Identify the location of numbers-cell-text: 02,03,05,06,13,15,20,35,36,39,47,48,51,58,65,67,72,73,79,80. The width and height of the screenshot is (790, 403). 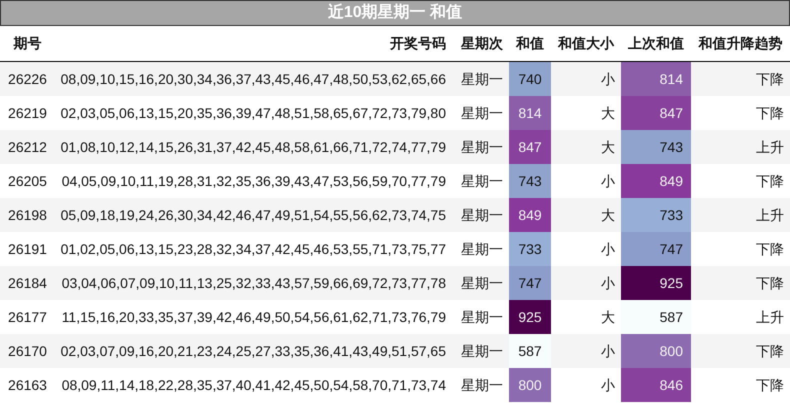
(253, 113).